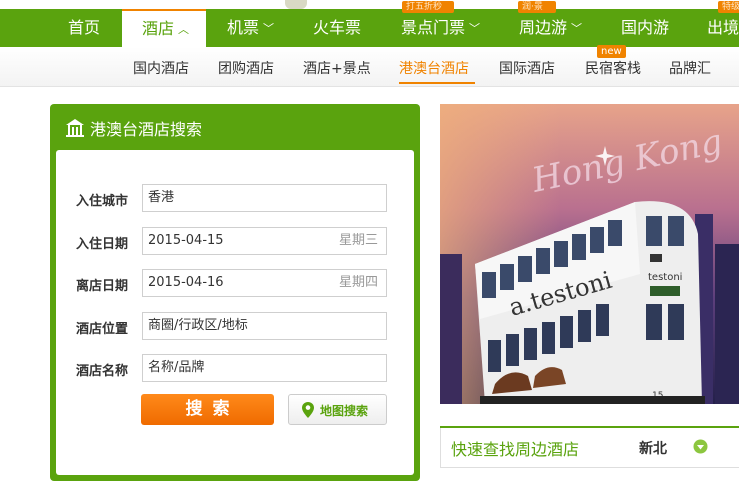 This screenshot has width=739, height=489. I want to click on chevron-up-icon: ︿, so click(184, 29).